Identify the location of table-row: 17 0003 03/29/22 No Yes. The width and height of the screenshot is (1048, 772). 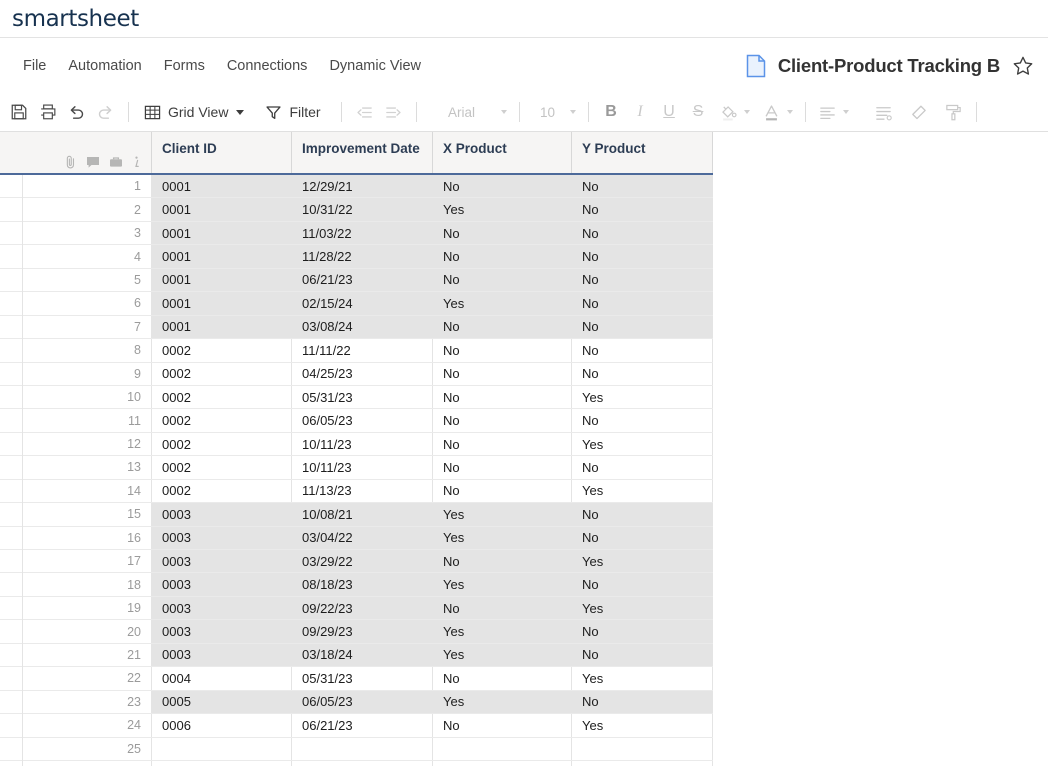
(356, 562).